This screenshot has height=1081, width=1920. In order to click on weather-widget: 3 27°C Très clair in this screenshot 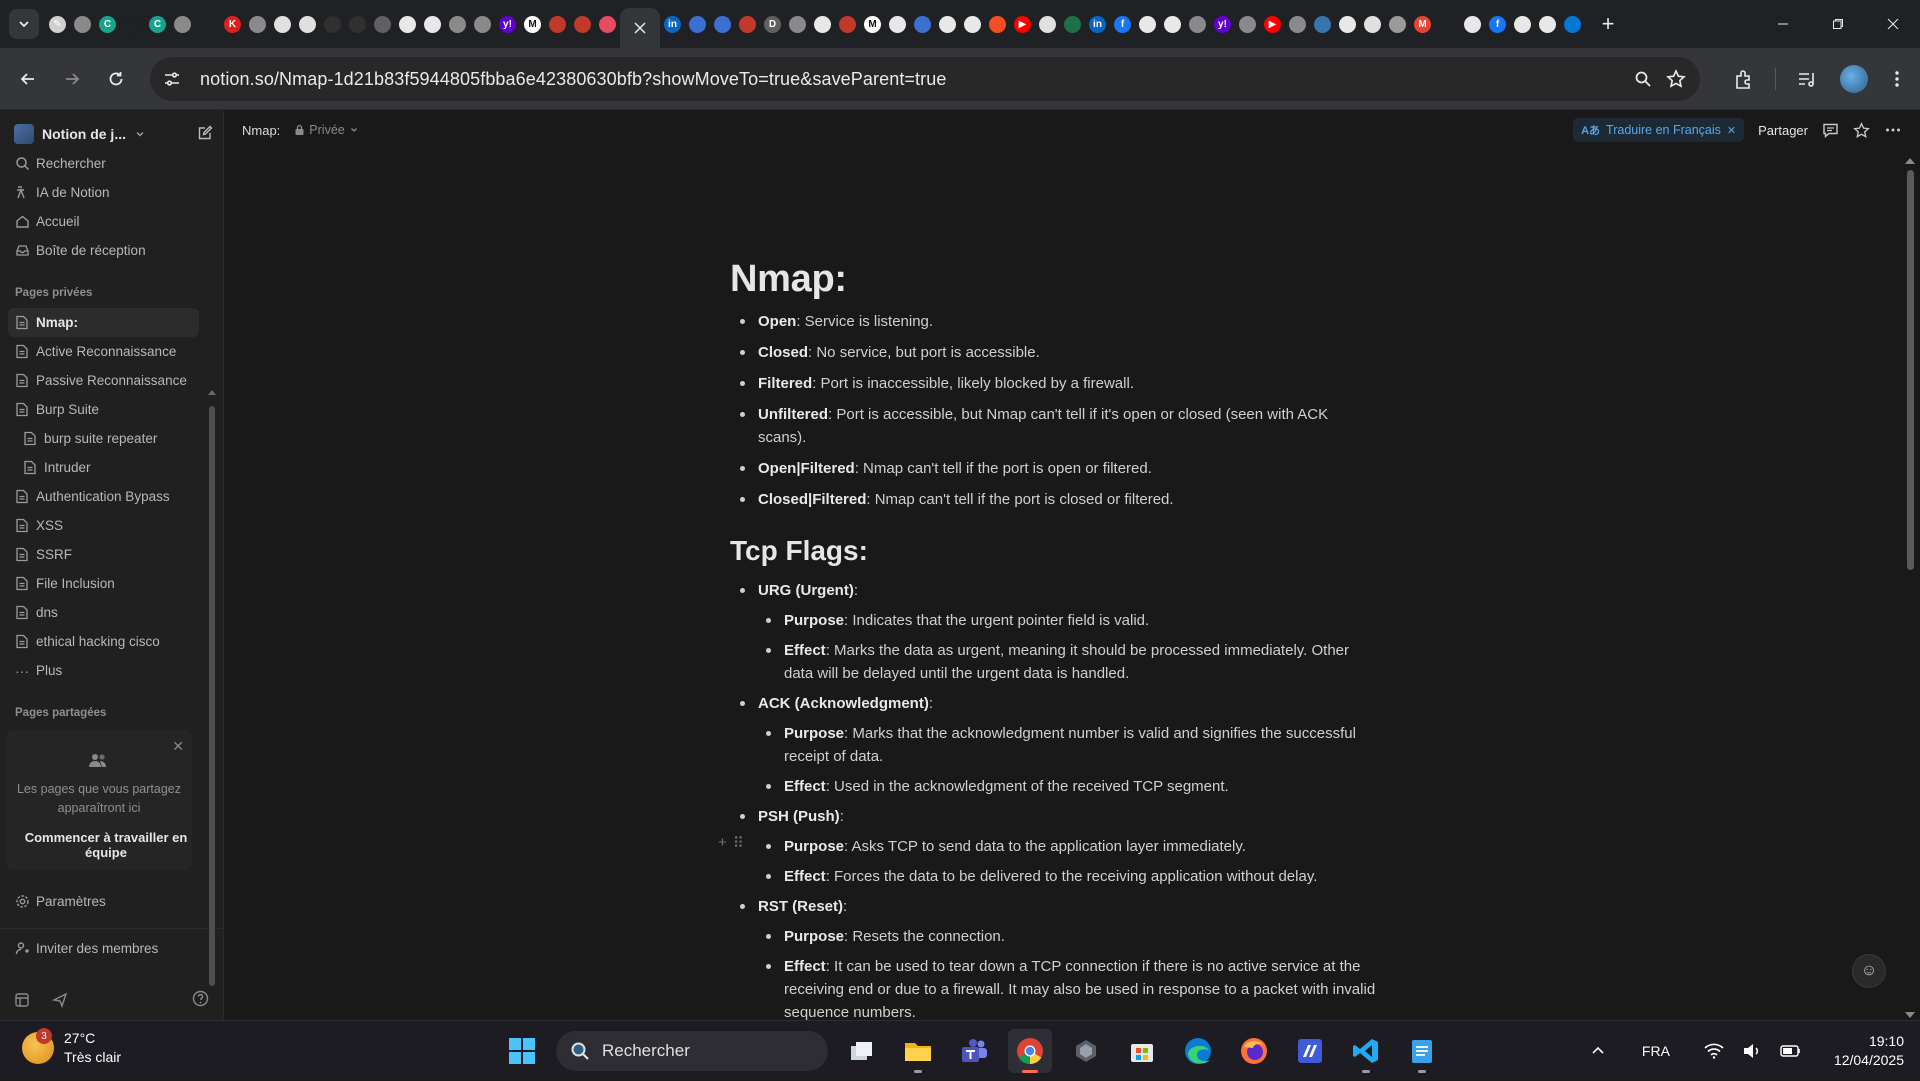, I will do `click(71, 1047)`.